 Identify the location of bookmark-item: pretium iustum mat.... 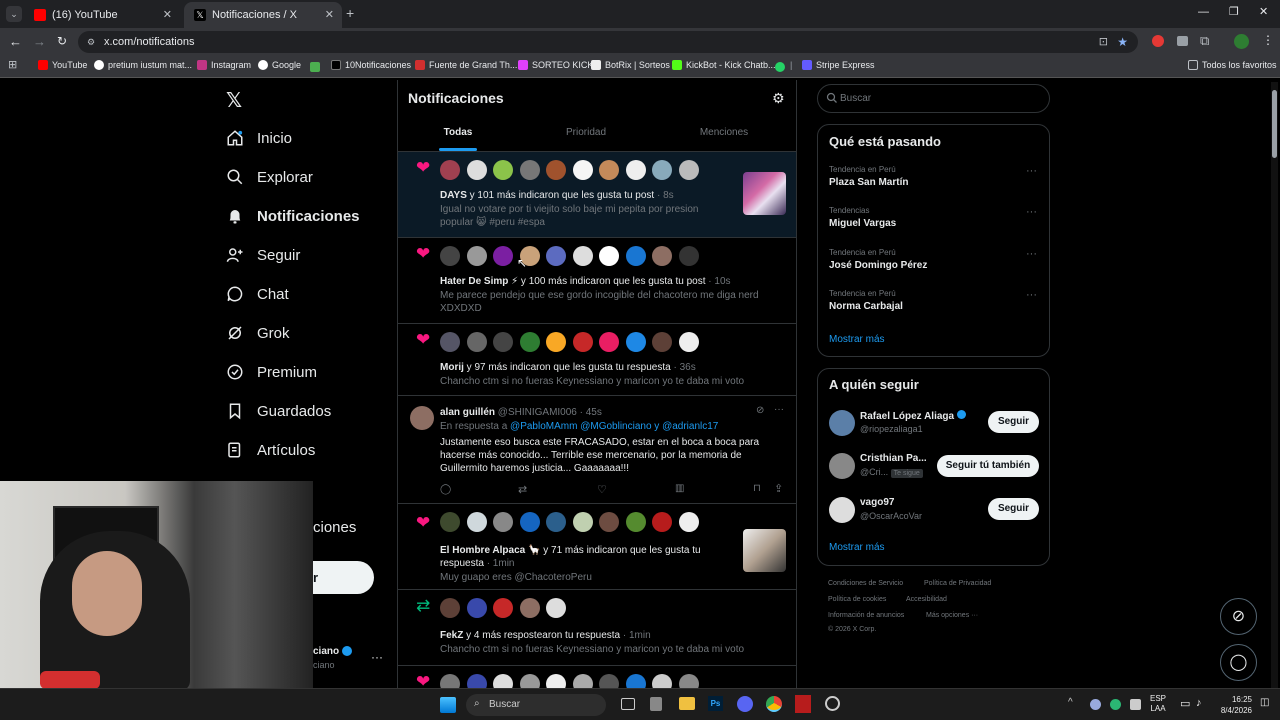
(143, 65).